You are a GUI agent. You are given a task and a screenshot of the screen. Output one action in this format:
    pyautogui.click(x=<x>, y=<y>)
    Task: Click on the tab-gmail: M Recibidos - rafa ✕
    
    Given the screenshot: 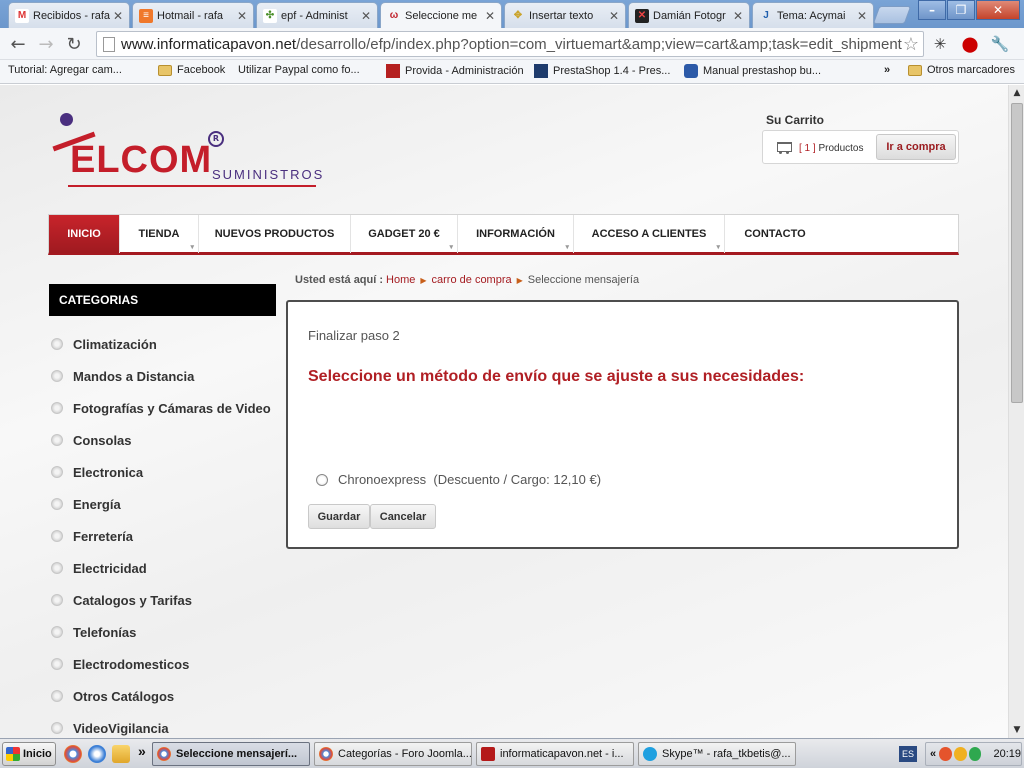 What is the action you would take?
    pyautogui.click(x=69, y=15)
    